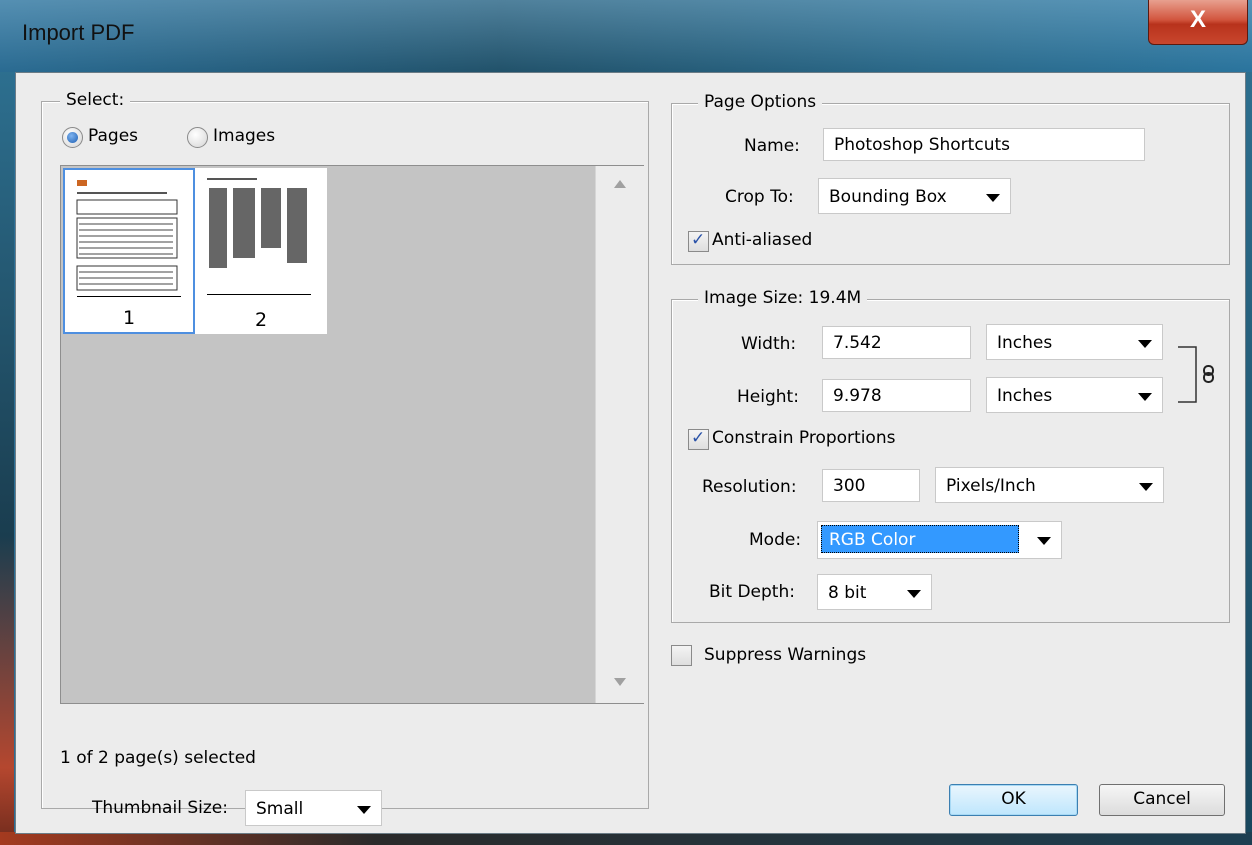 The height and width of the screenshot is (845, 1252). Describe the element at coordinates (619, 434) in the screenshot. I see `thumbnail-scrollbar` at that location.